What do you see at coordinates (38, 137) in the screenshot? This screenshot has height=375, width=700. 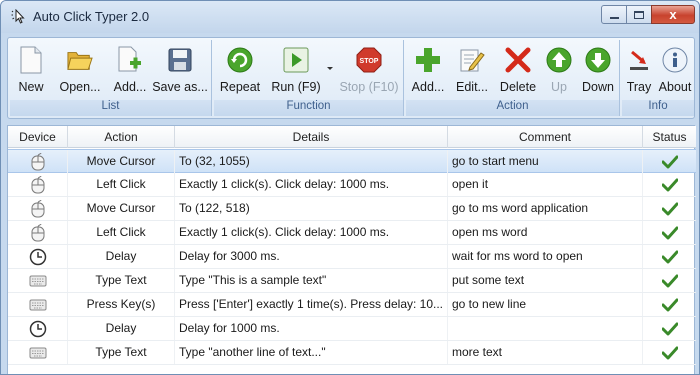 I see `column-header-device: Device` at bounding box center [38, 137].